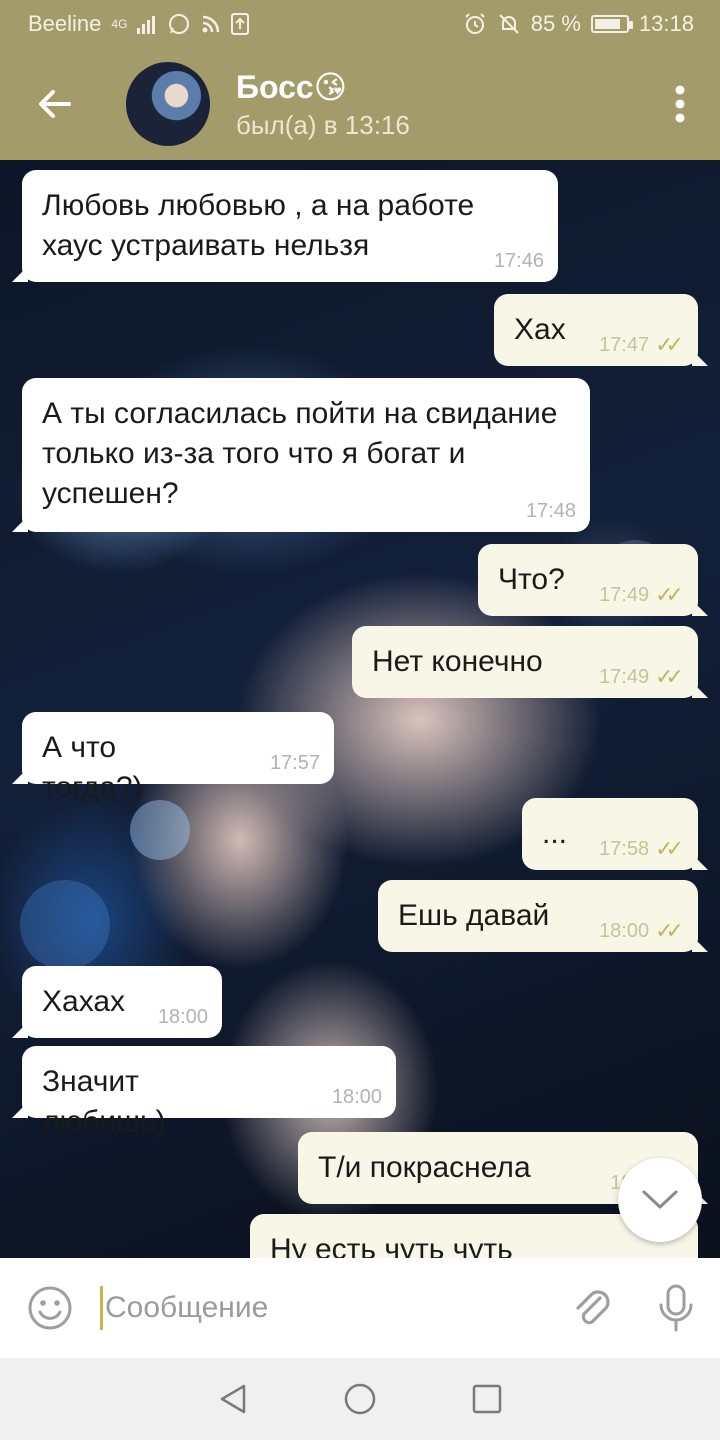 This screenshot has width=720, height=1440. Describe the element at coordinates (543, 916) in the screenshot. I see `outgoing-message: Ешь давай 18:00 ✓✓` at that location.